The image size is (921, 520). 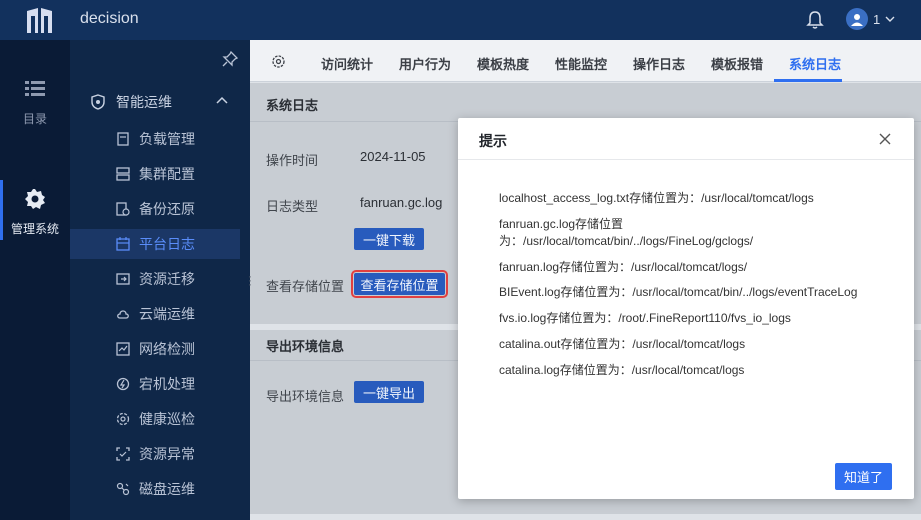 What do you see at coordinates (292, 105) in the screenshot?
I see `section-title: 系统日志` at bounding box center [292, 105].